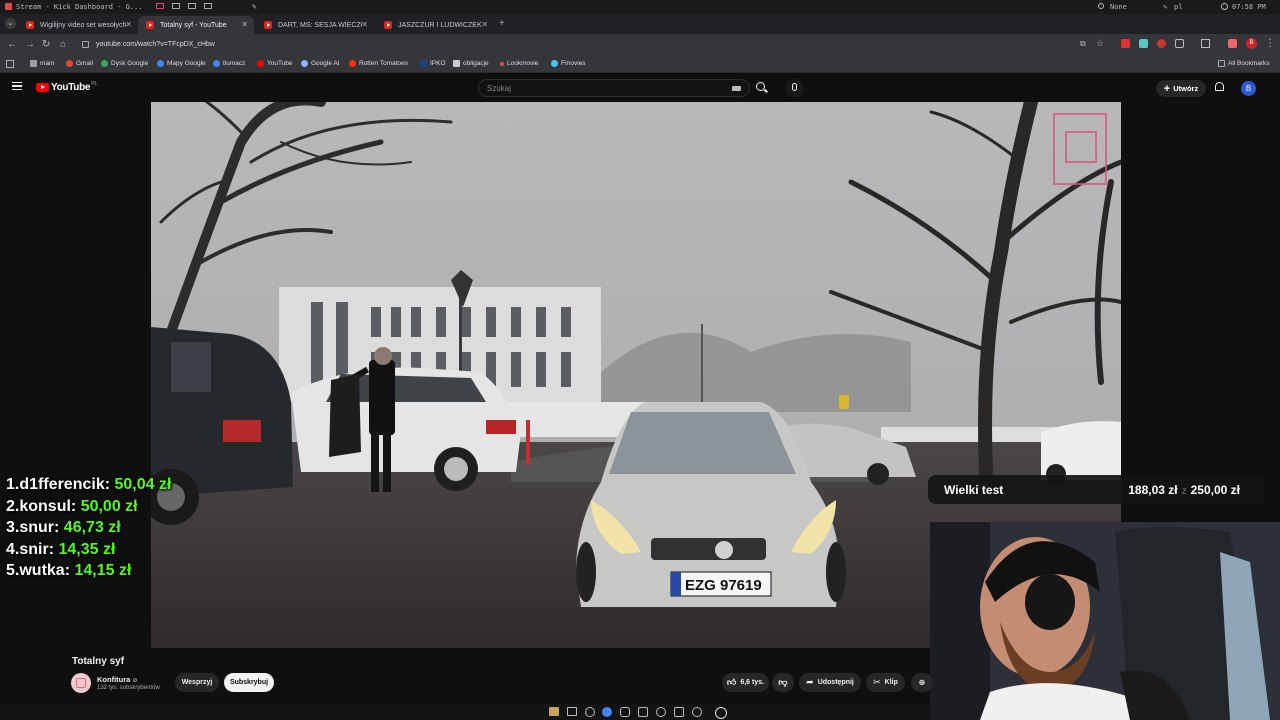 Image resolution: width=1280 pixels, height=720 pixels. I want to click on terminal-icon, so click(572, 711).